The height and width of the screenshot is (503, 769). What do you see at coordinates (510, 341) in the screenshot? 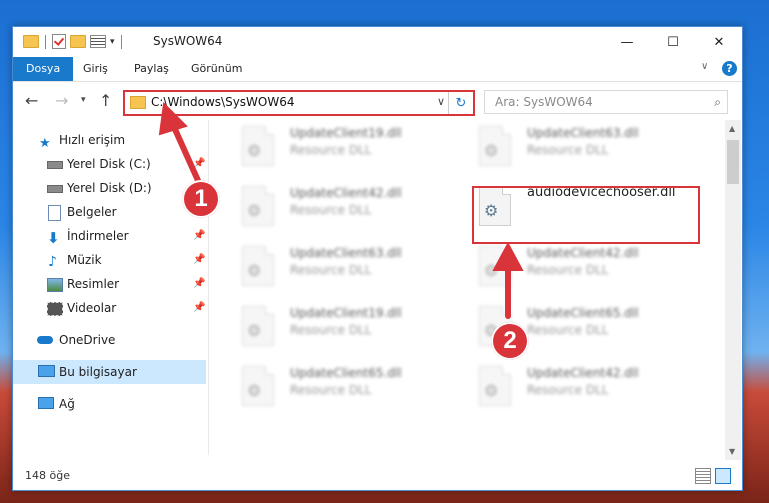
I see `step-callout-2: 2` at bounding box center [510, 341].